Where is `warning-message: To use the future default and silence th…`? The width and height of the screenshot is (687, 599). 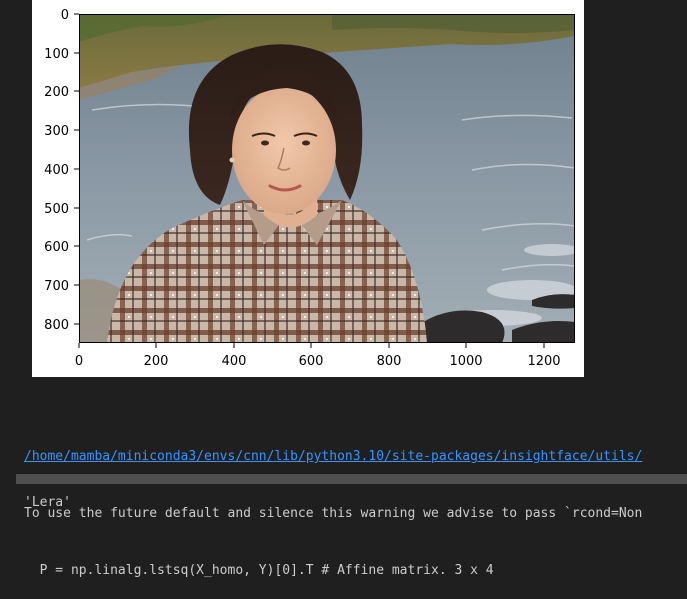
warning-message: To use the future default and silence th… is located at coordinates (333, 513).